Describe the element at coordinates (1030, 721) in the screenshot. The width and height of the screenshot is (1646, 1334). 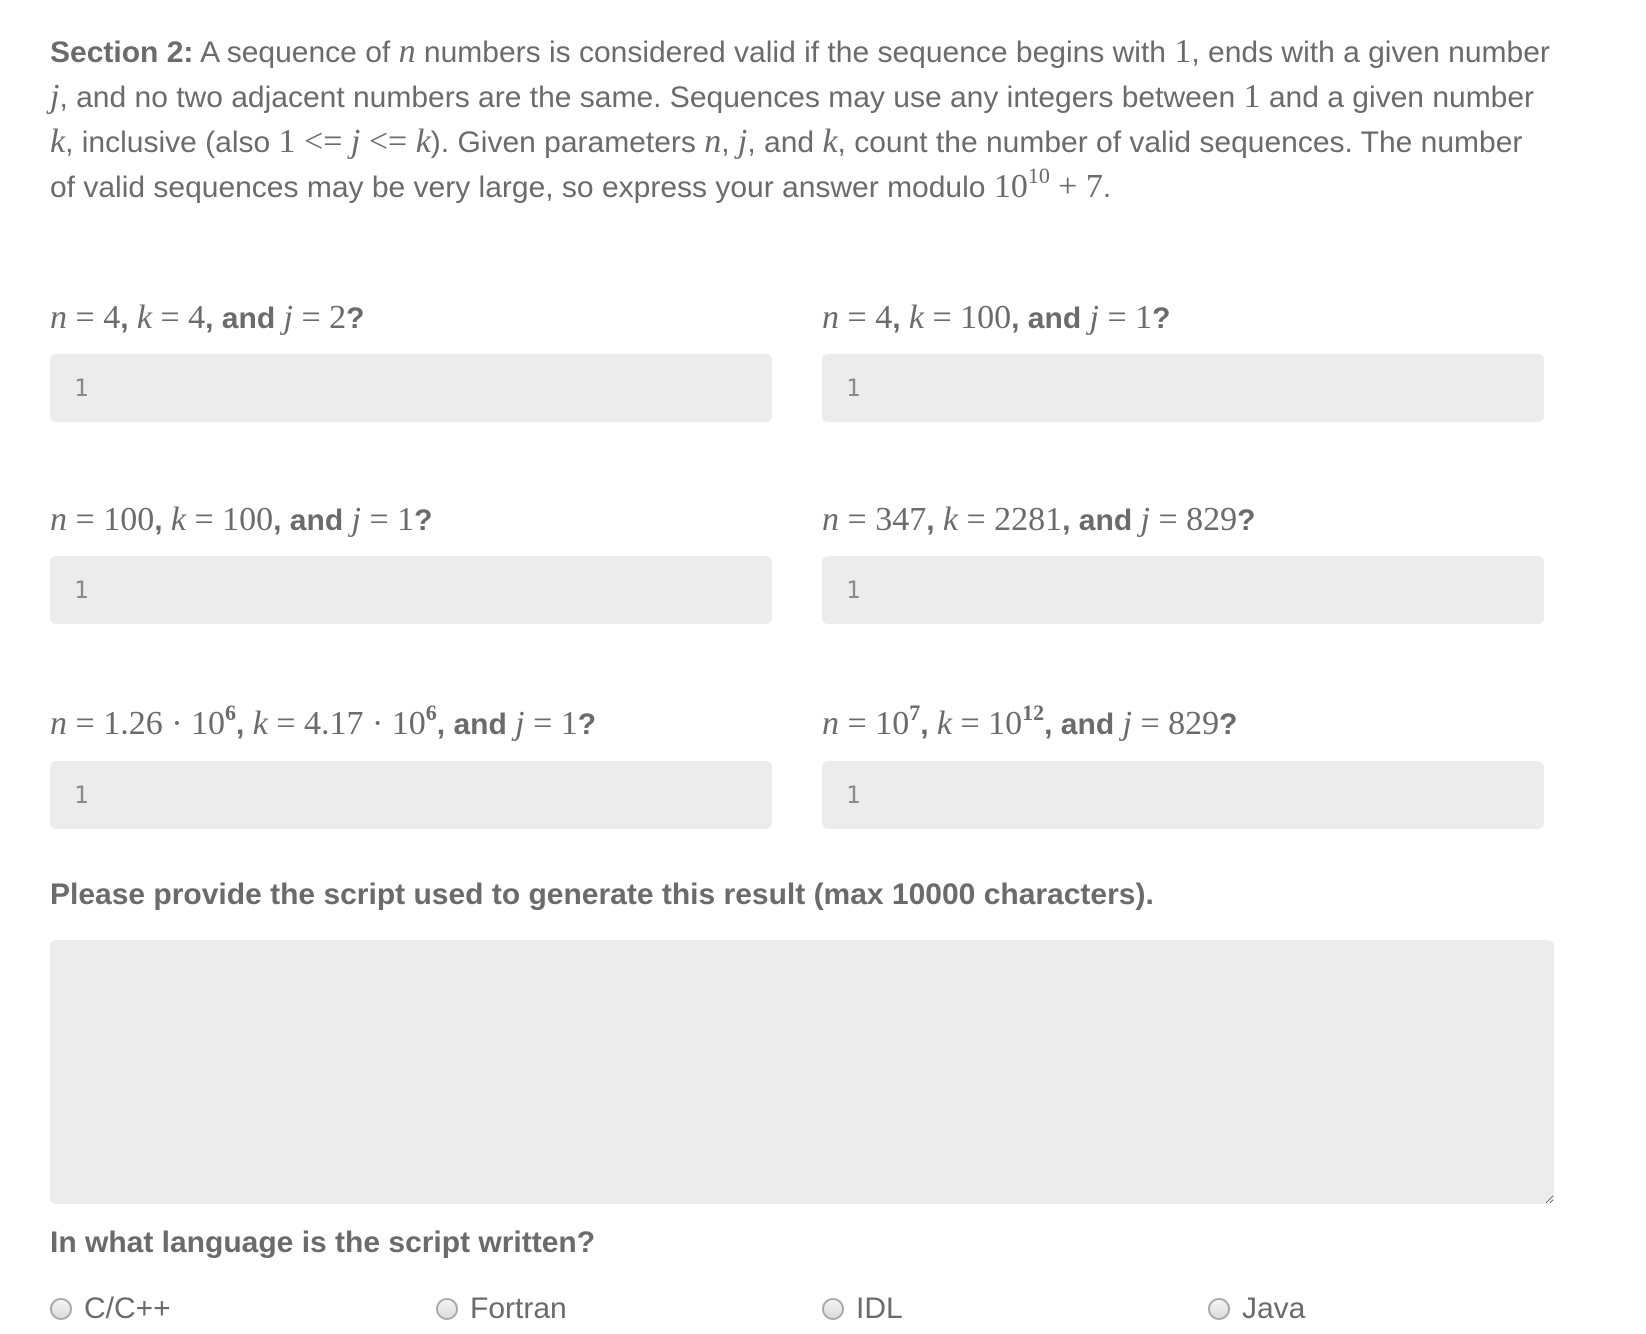
I see `question-6-label: n = 107, k = 1012, and j = 829?` at that location.